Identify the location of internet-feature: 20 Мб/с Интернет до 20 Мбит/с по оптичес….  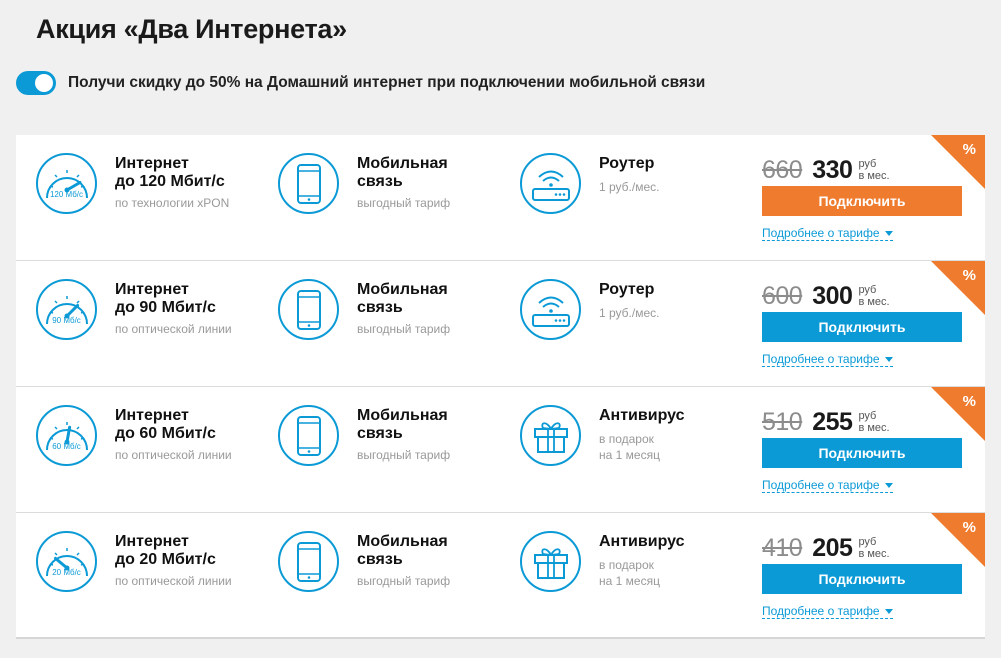
(134, 561).